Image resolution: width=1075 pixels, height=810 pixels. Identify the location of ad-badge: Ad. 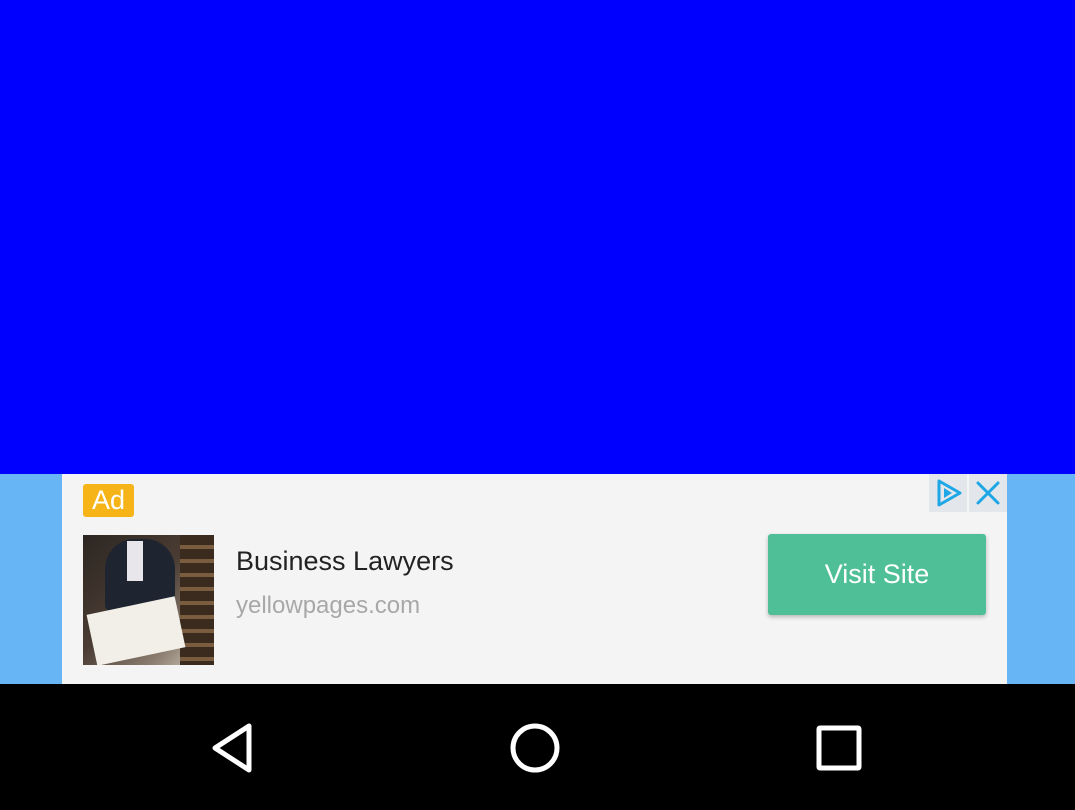
(109, 500).